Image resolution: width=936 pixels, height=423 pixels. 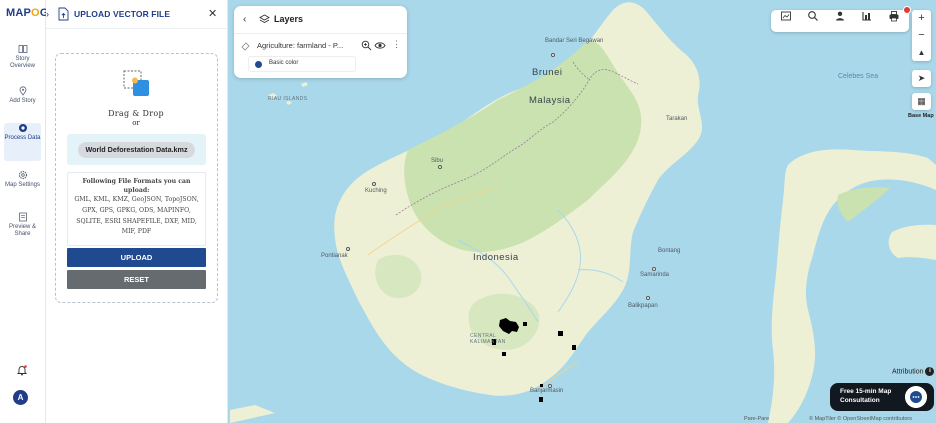 I want to click on nav-label: Add Story, so click(x=22, y=101).